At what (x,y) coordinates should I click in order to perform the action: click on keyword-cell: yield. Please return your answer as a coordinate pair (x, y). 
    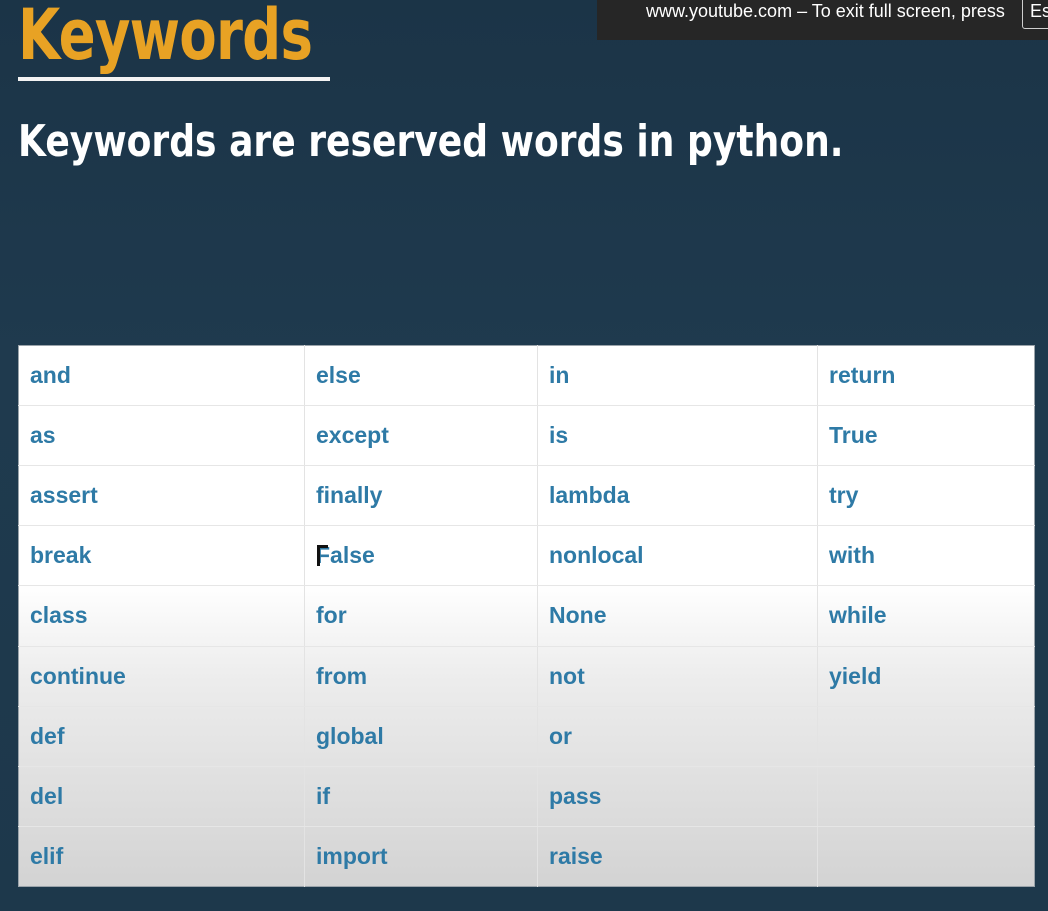
    Looking at the image, I should click on (926, 676).